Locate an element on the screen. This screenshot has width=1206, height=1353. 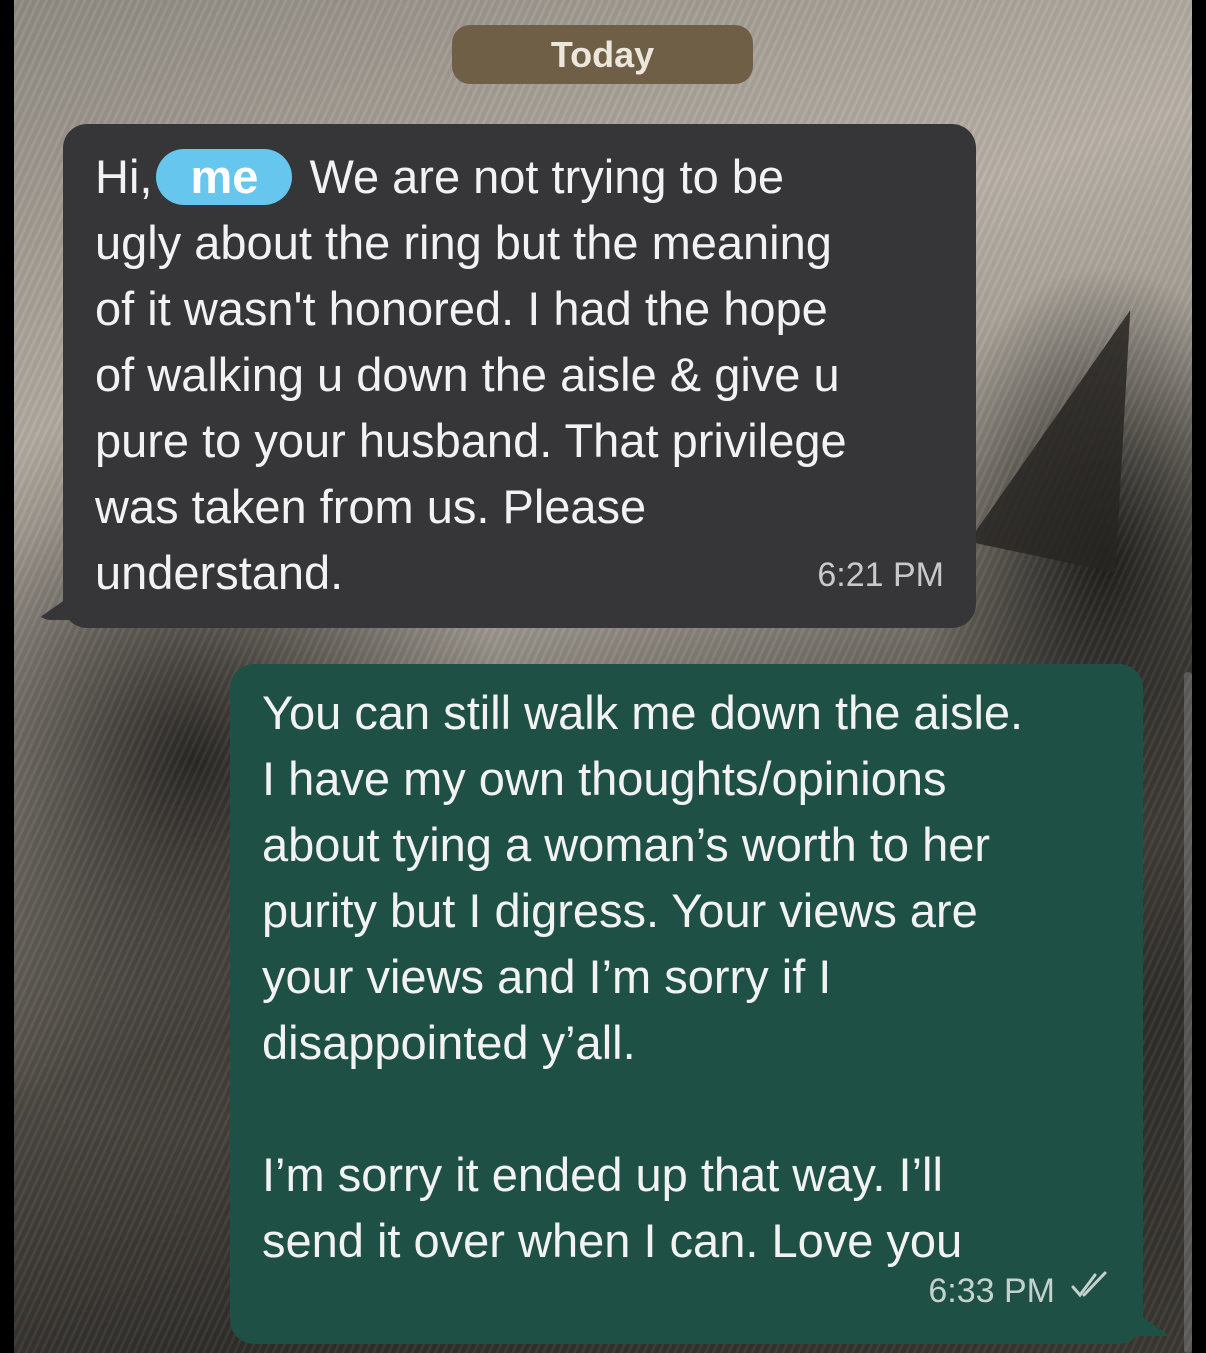
greeting-text: Hi, is located at coordinates (124, 176).